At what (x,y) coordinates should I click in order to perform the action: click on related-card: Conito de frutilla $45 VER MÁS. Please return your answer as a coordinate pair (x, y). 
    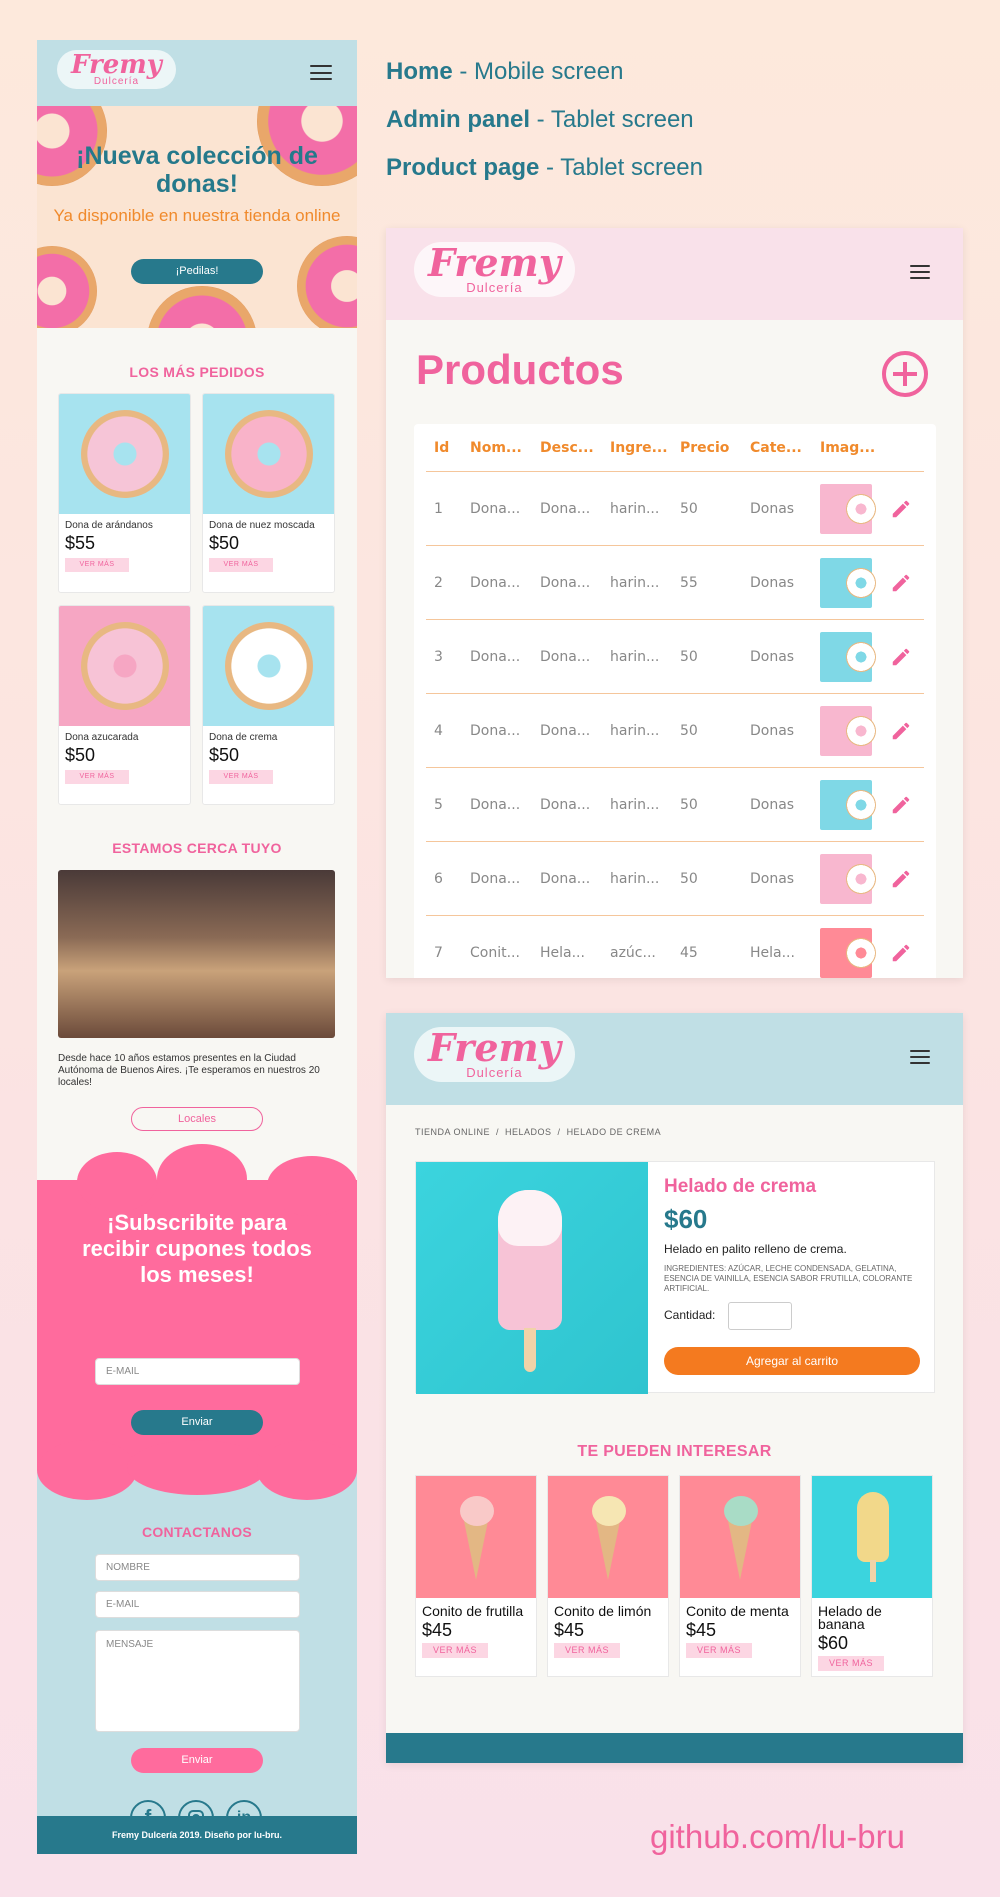
    Looking at the image, I should click on (476, 1576).